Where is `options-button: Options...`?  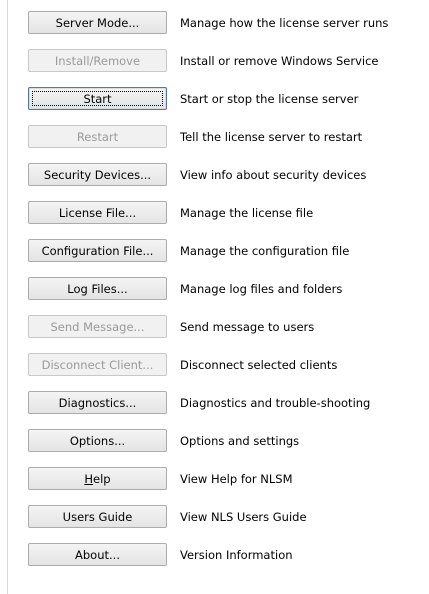
options-button: Options... is located at coordinates (97, 440).